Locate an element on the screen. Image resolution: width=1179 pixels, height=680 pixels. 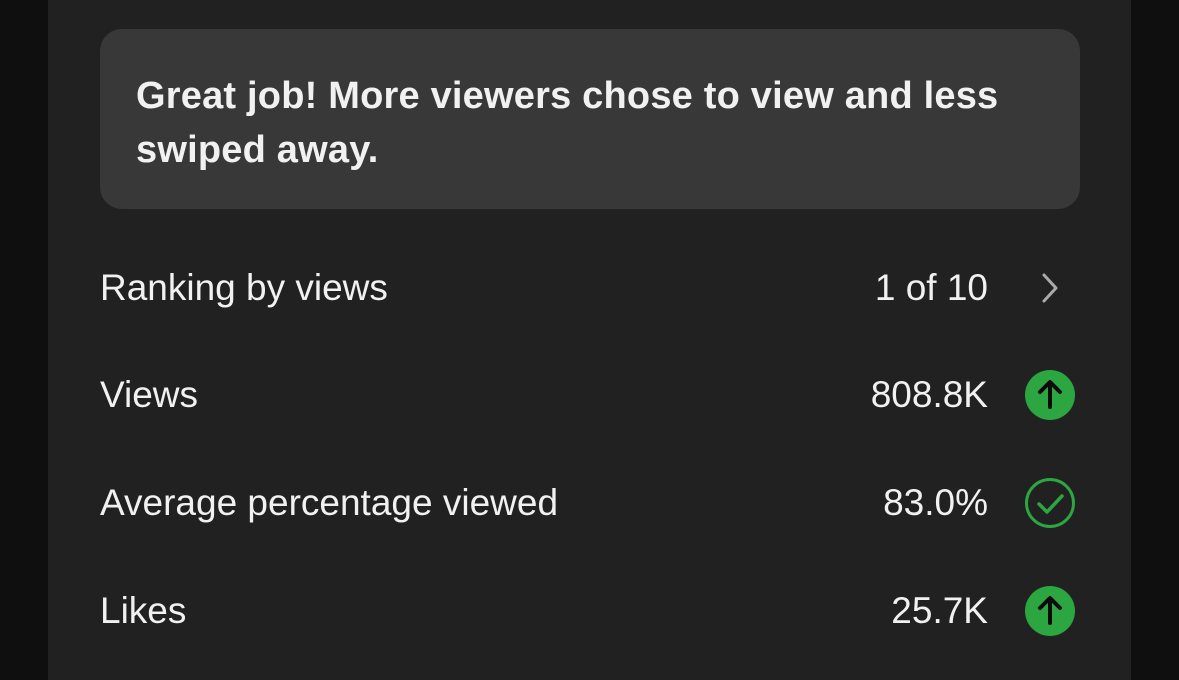
avg-percentage-viewed-label: Average percentage viewed is located at coordinates (329, 502).